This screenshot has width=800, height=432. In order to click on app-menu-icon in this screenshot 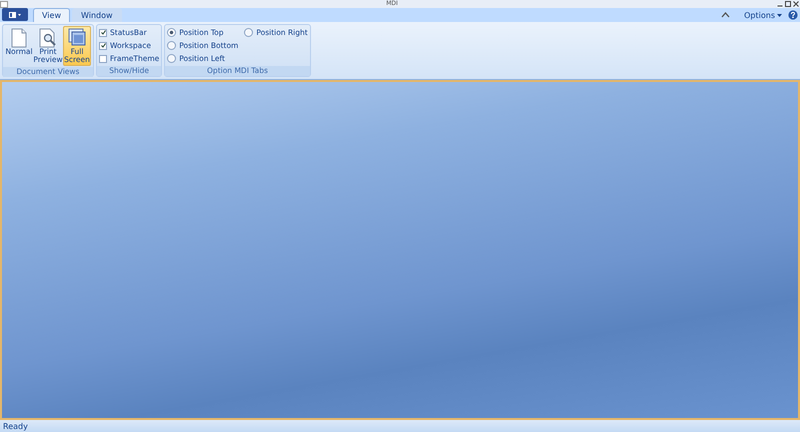, I will do `click(15, 14)`.